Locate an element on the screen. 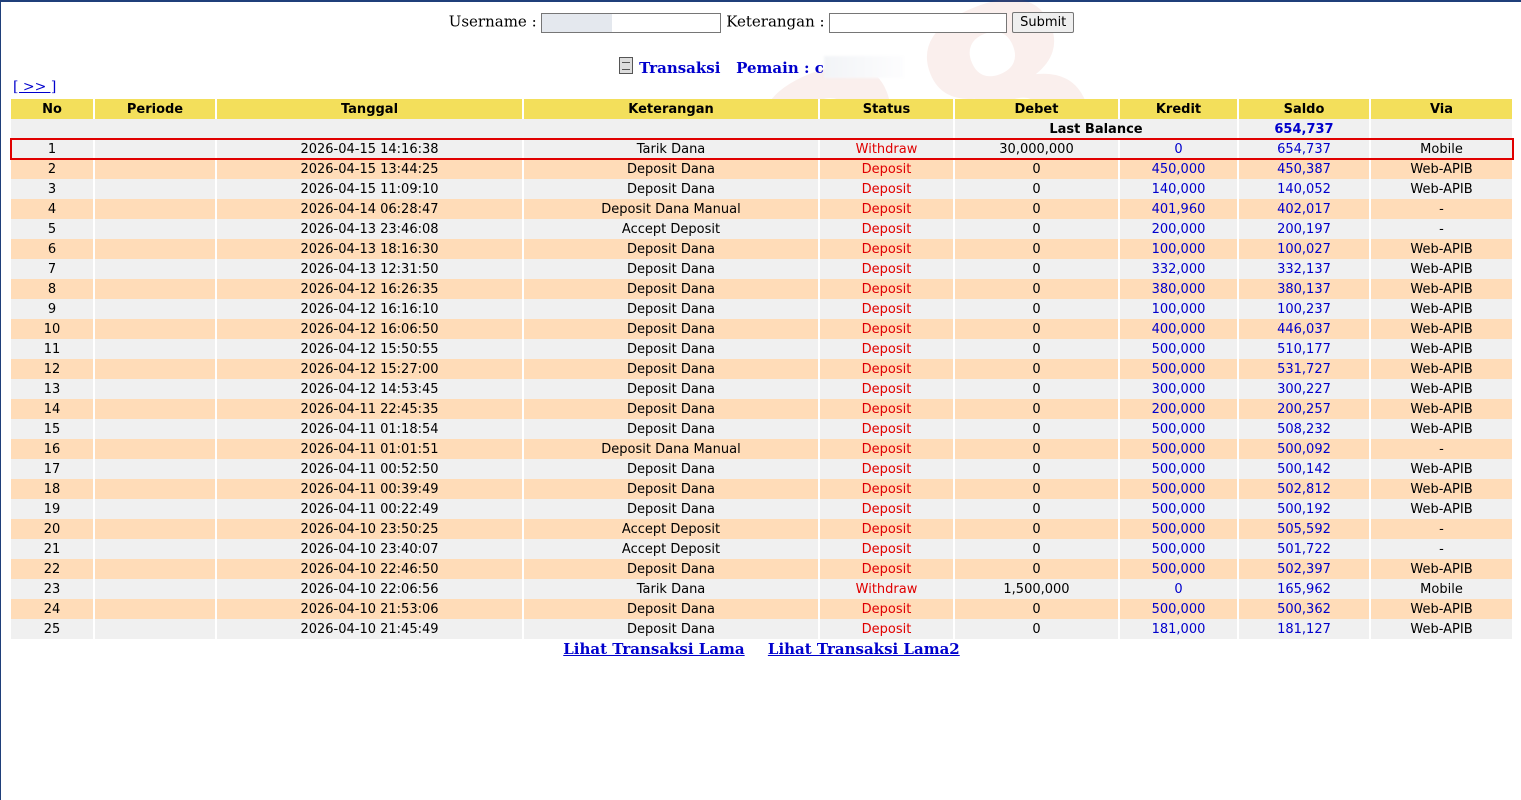  username-input is located at coordinates (631, 22).